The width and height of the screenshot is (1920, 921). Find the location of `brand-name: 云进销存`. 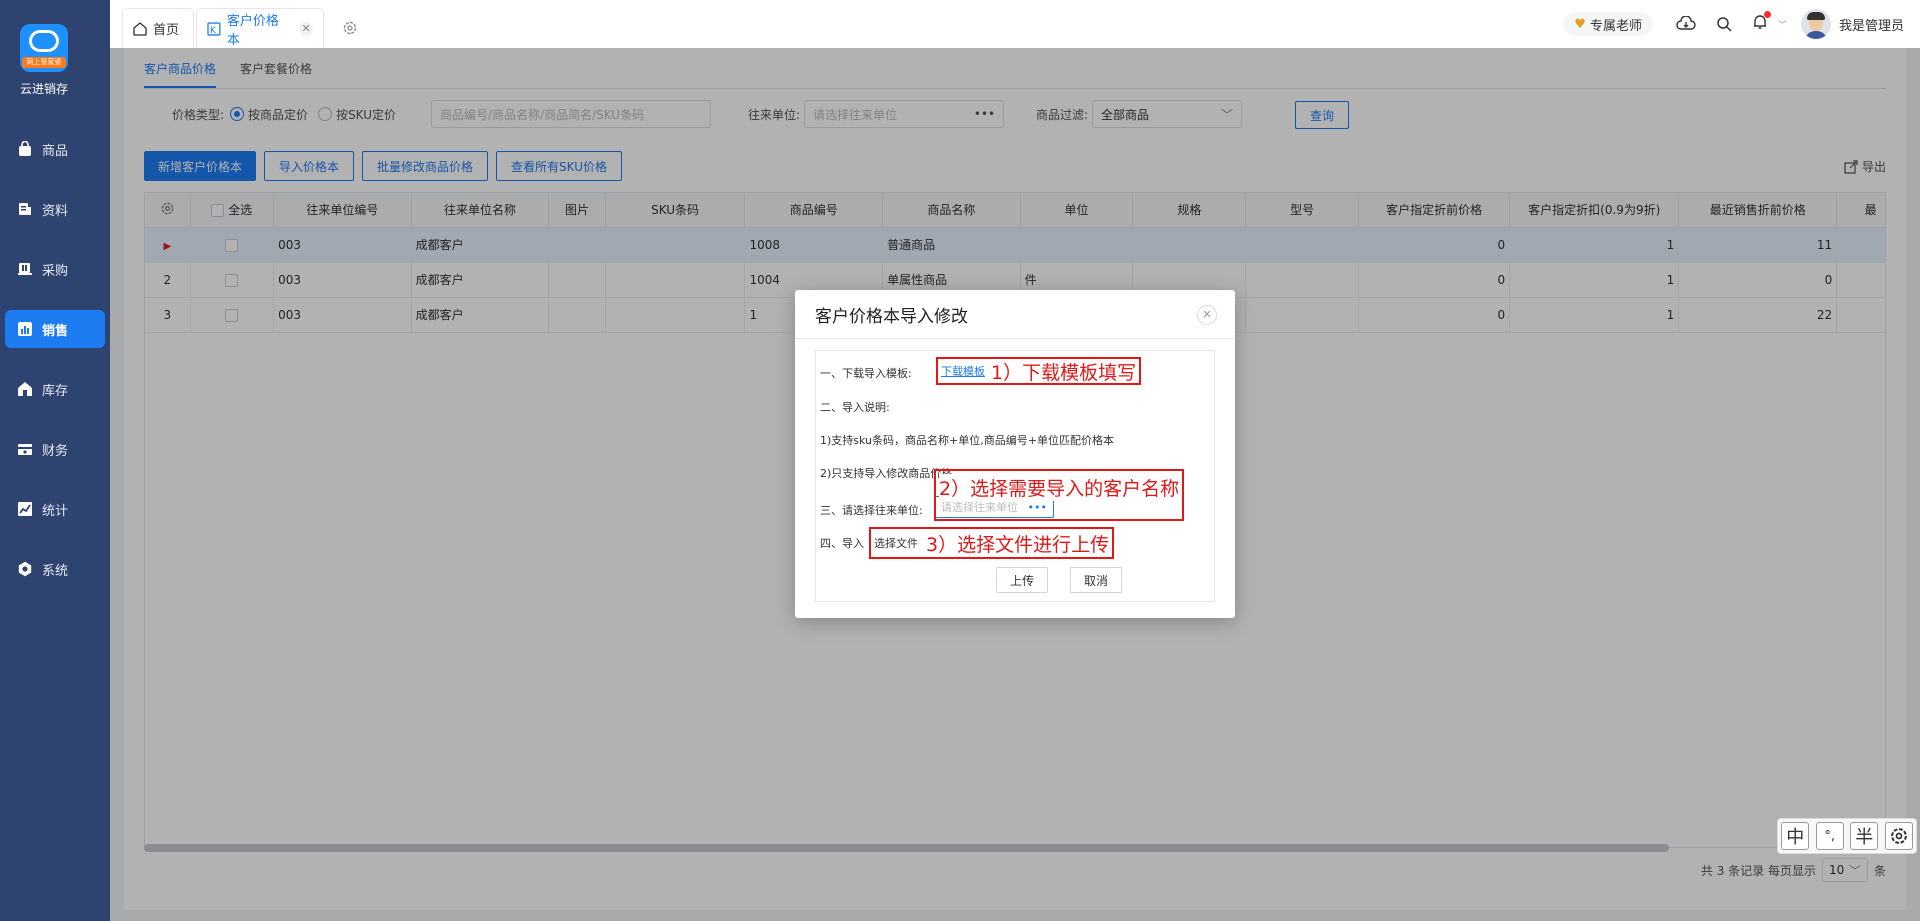

brand-name: 云进销存 is located at coordinates (43, 89).